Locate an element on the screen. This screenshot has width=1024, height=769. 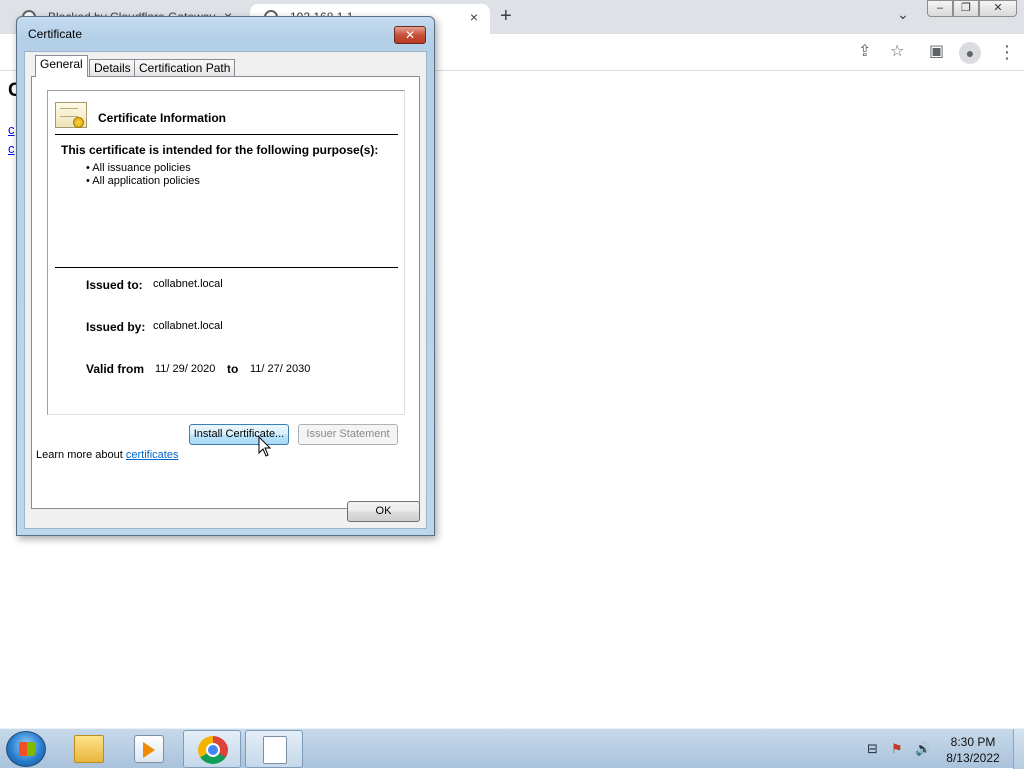
issued-to-value: collabnet.local is located at coordinates (188, 284).